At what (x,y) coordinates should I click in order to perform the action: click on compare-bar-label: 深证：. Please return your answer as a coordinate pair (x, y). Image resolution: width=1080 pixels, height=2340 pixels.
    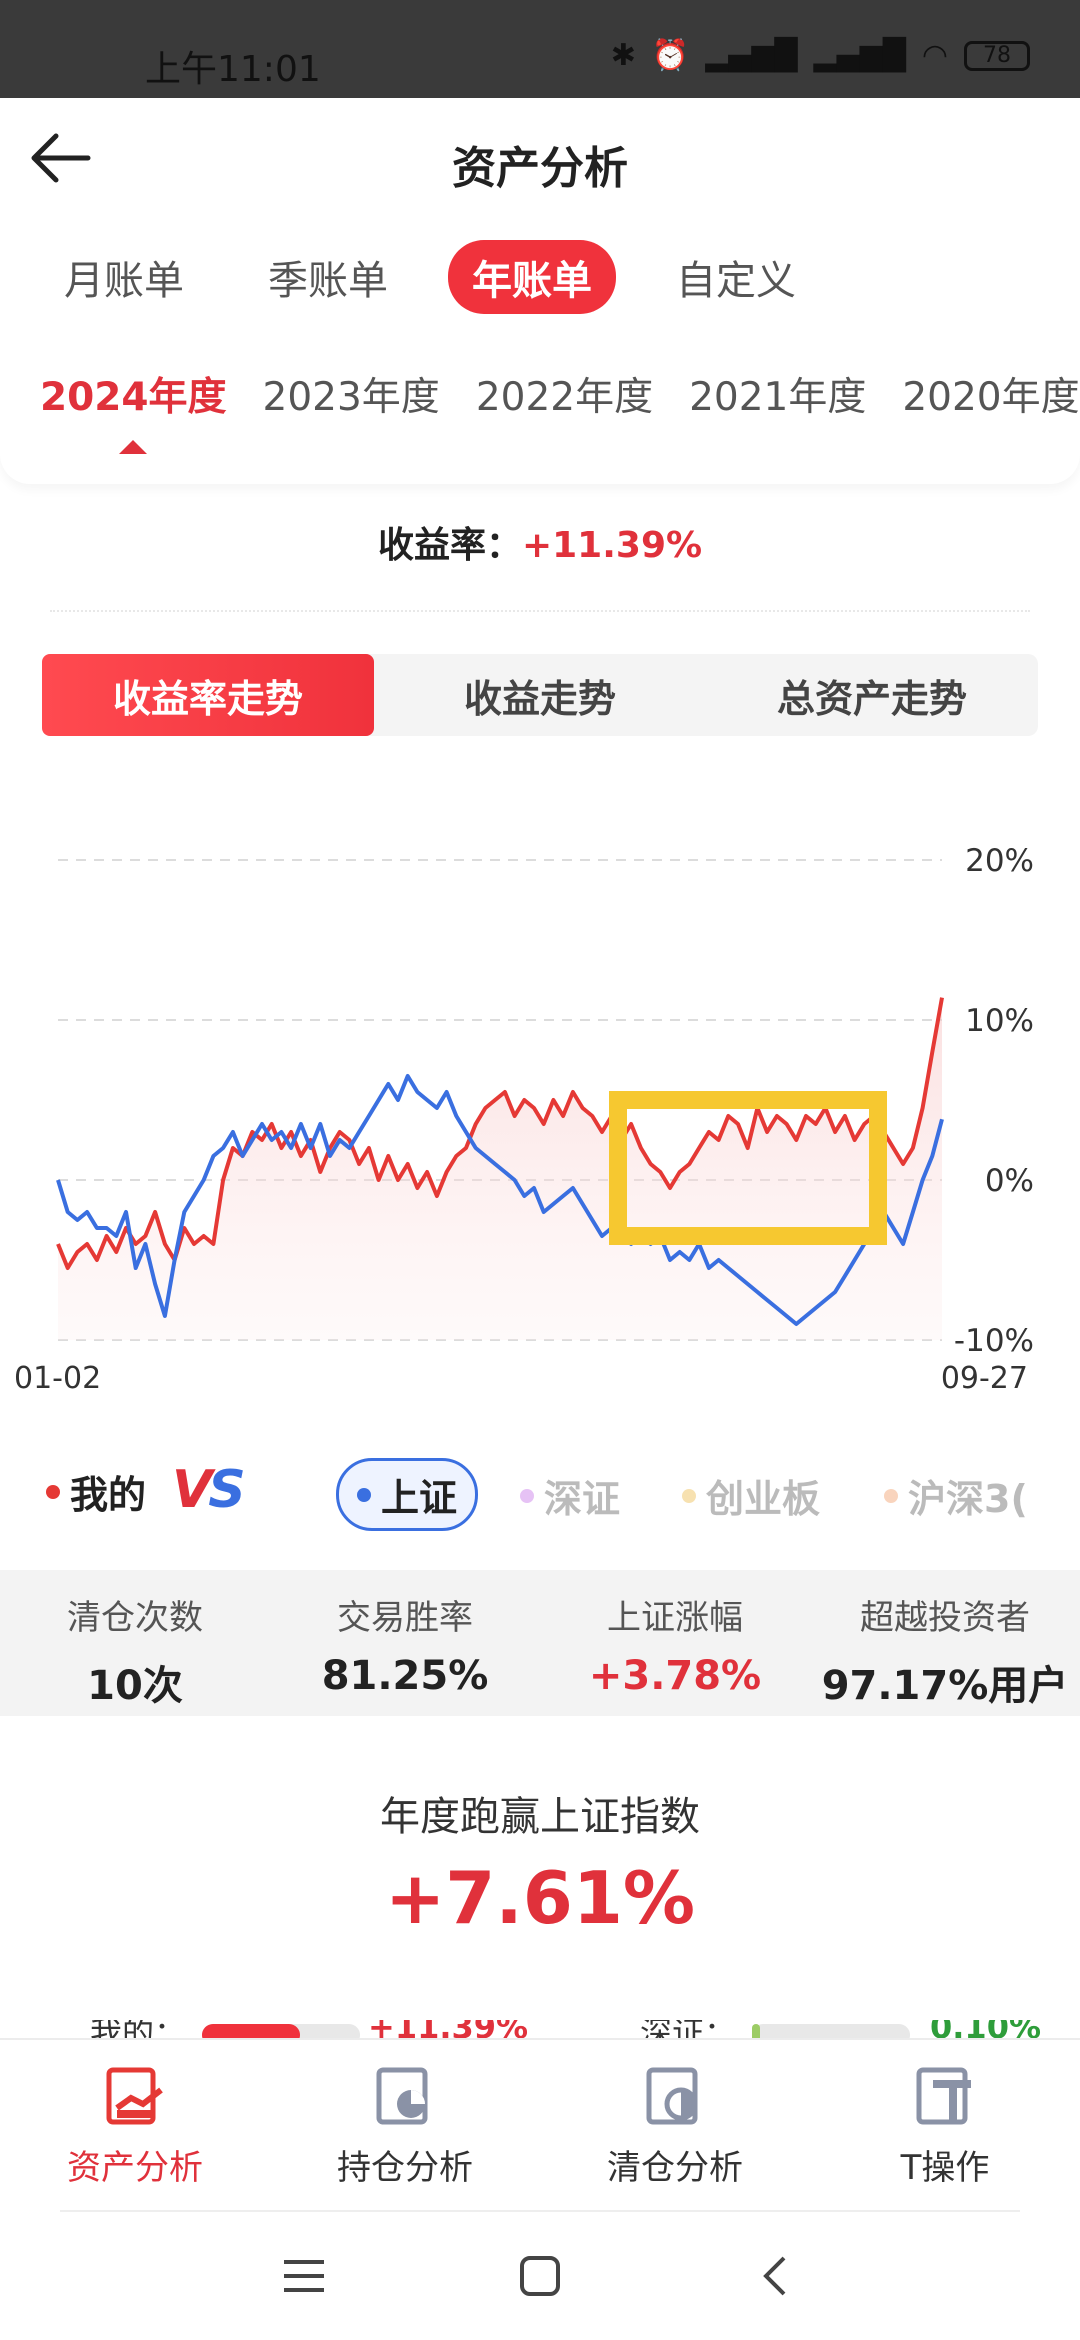
    Looking at the image, I should click on (688, 2029).